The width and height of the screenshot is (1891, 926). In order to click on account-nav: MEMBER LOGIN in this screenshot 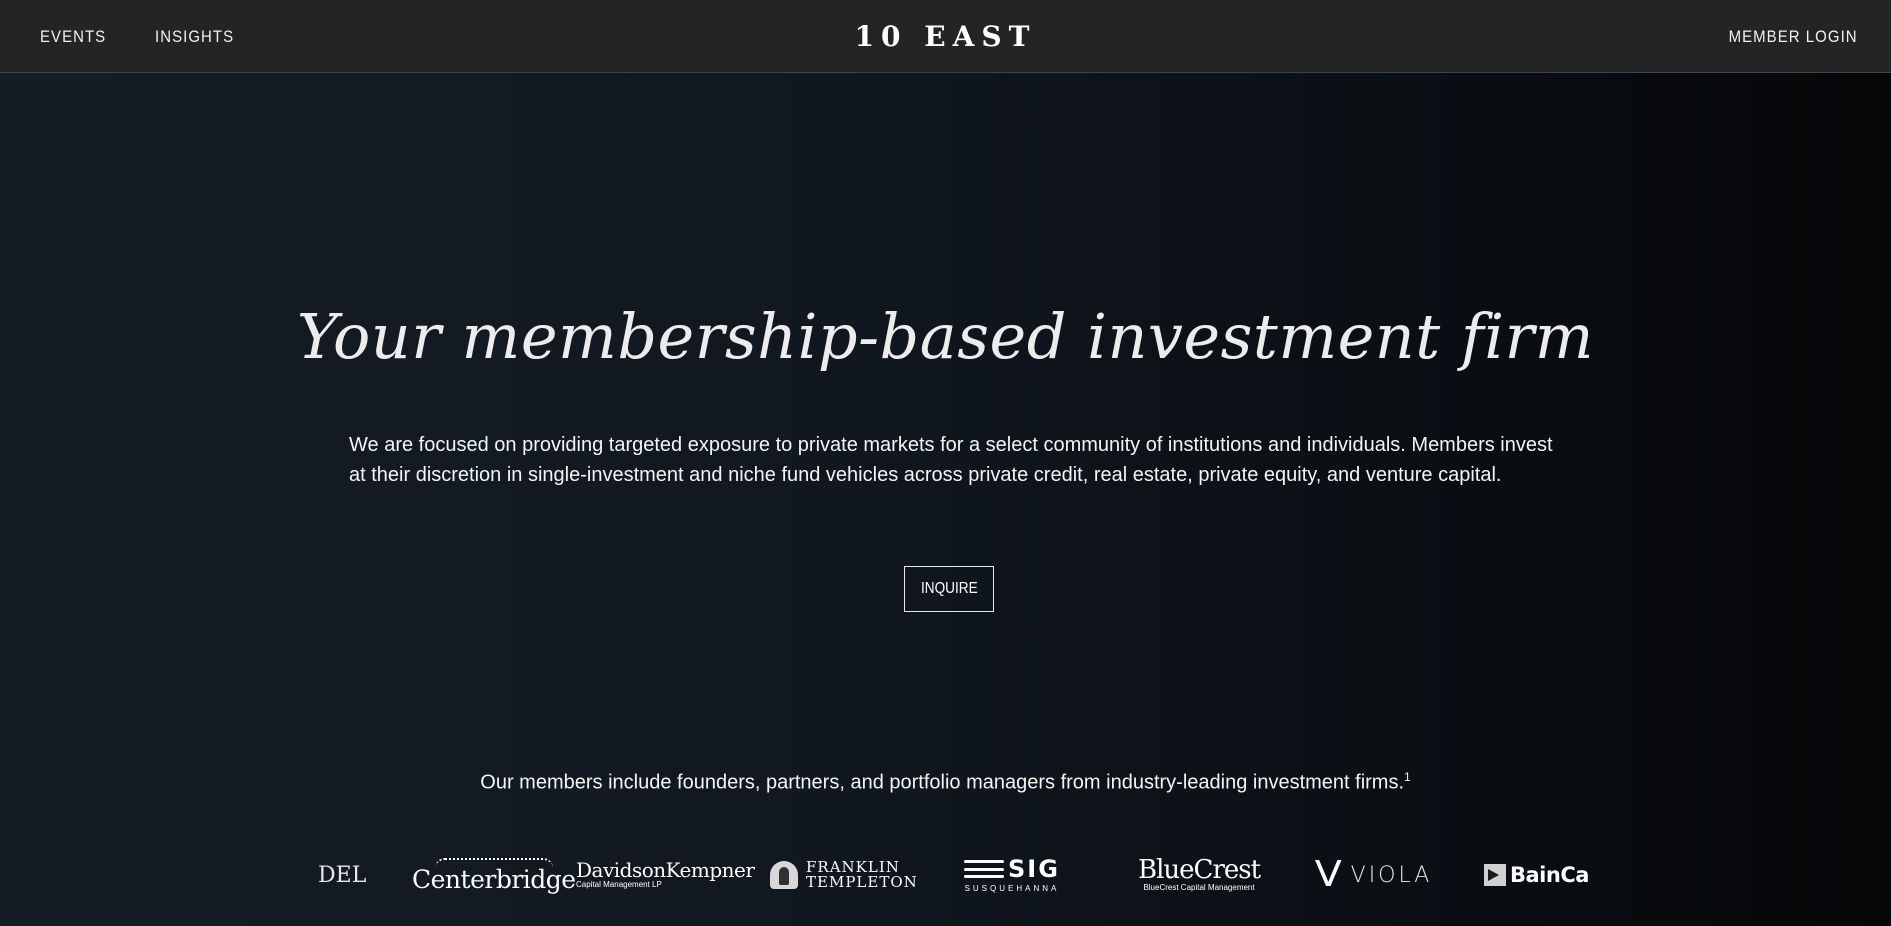, I will do `click(1784, 36)`.